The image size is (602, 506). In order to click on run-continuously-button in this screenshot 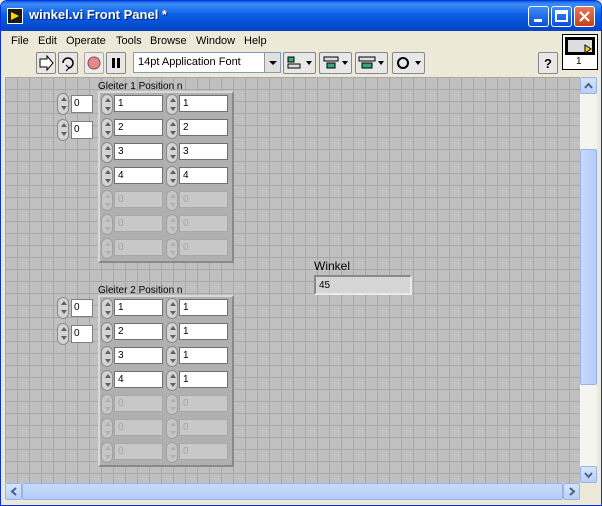, I will do `click(68, 63)`.